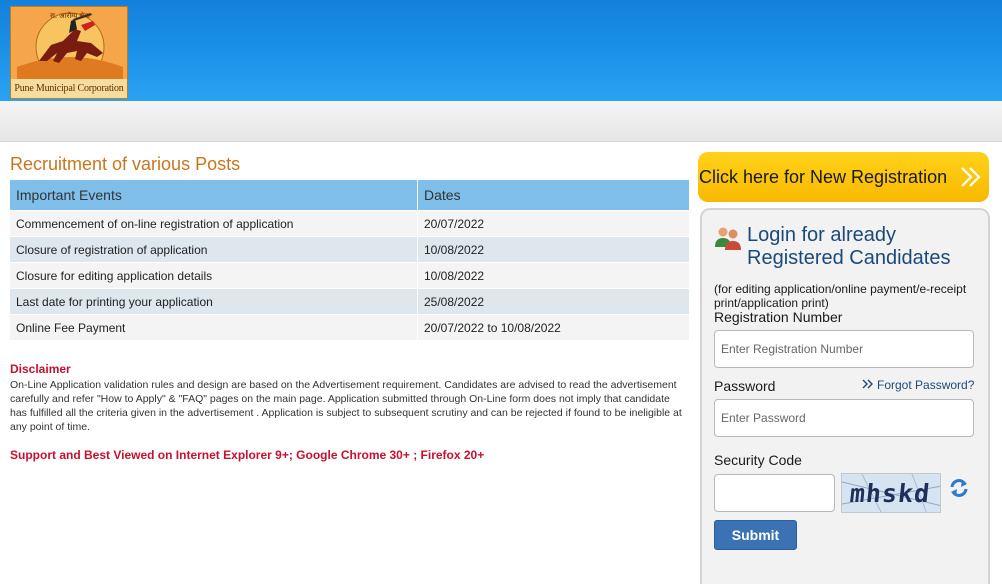 The width and height of the screenshot is (1002, 584). I want to click on password-input, so click(844, 418).